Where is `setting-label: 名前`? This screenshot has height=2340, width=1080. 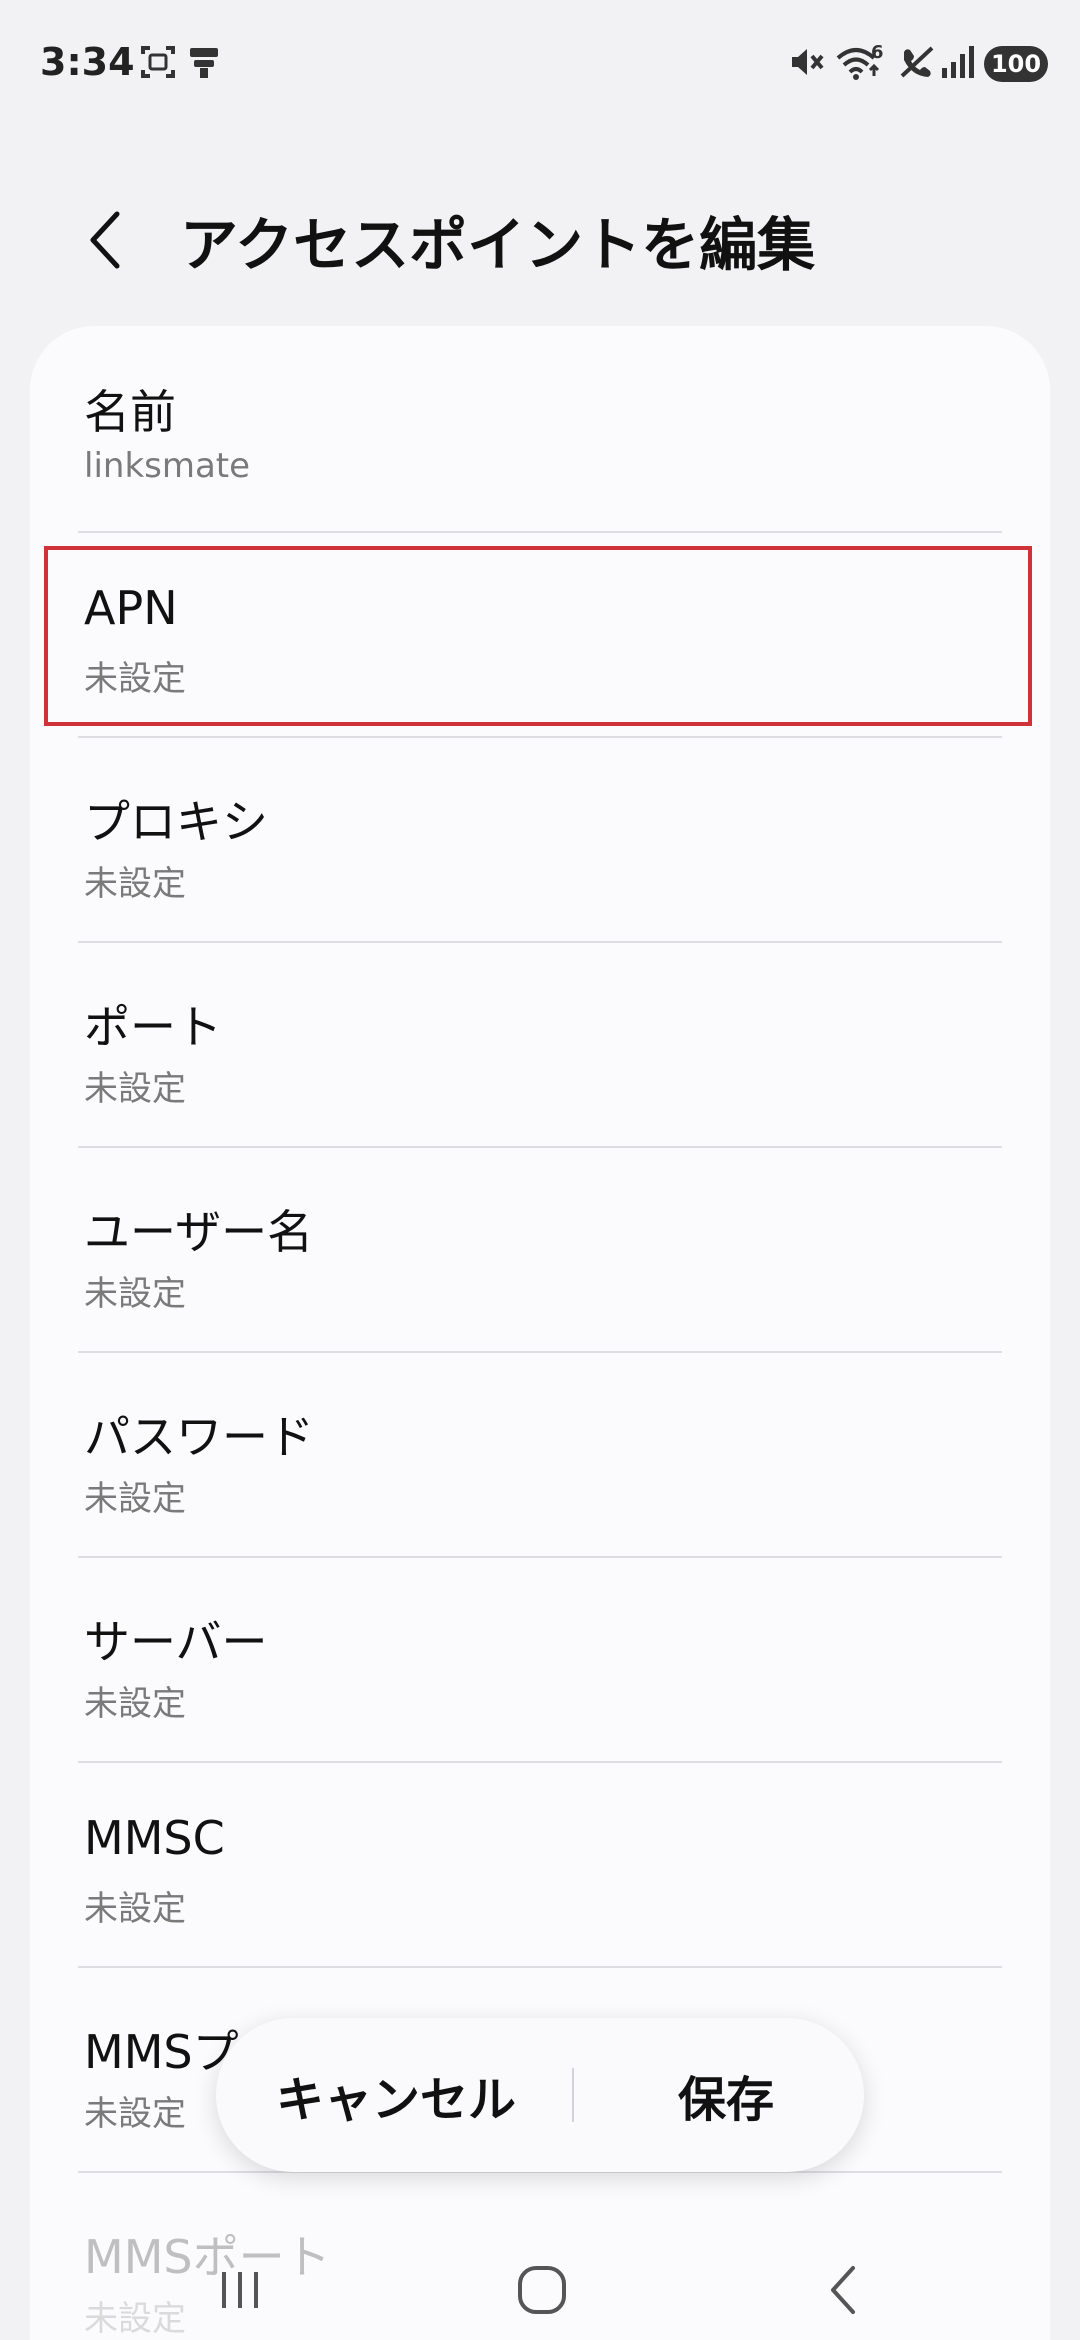 setting-label: 名前 is located at coordinates (130, 412).